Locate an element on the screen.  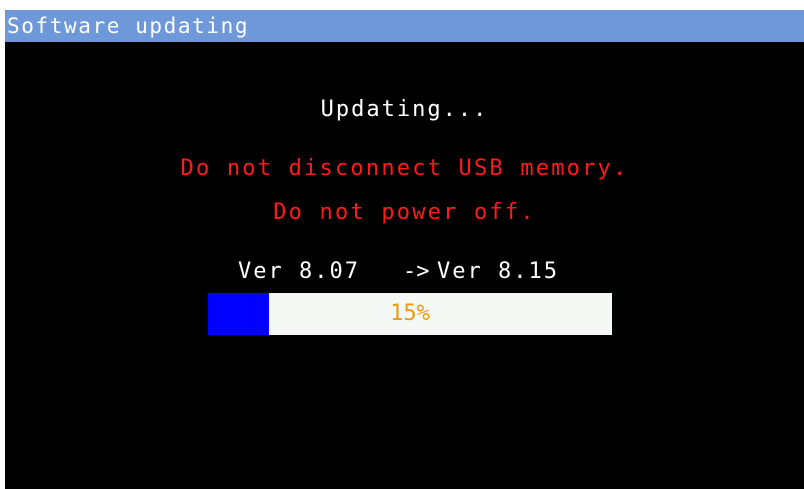
warning-usb-text: Do not disconnect USB memory. is located at coordinates (404, 168).